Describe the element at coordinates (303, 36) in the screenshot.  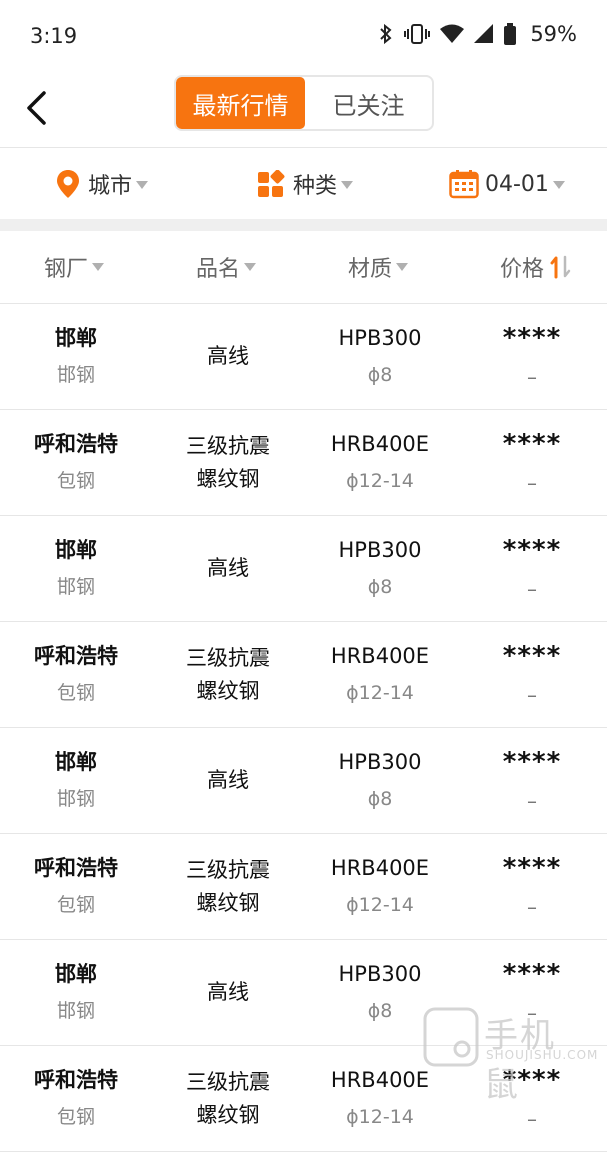
I see `status-bar: 3:19 59%` at that location.